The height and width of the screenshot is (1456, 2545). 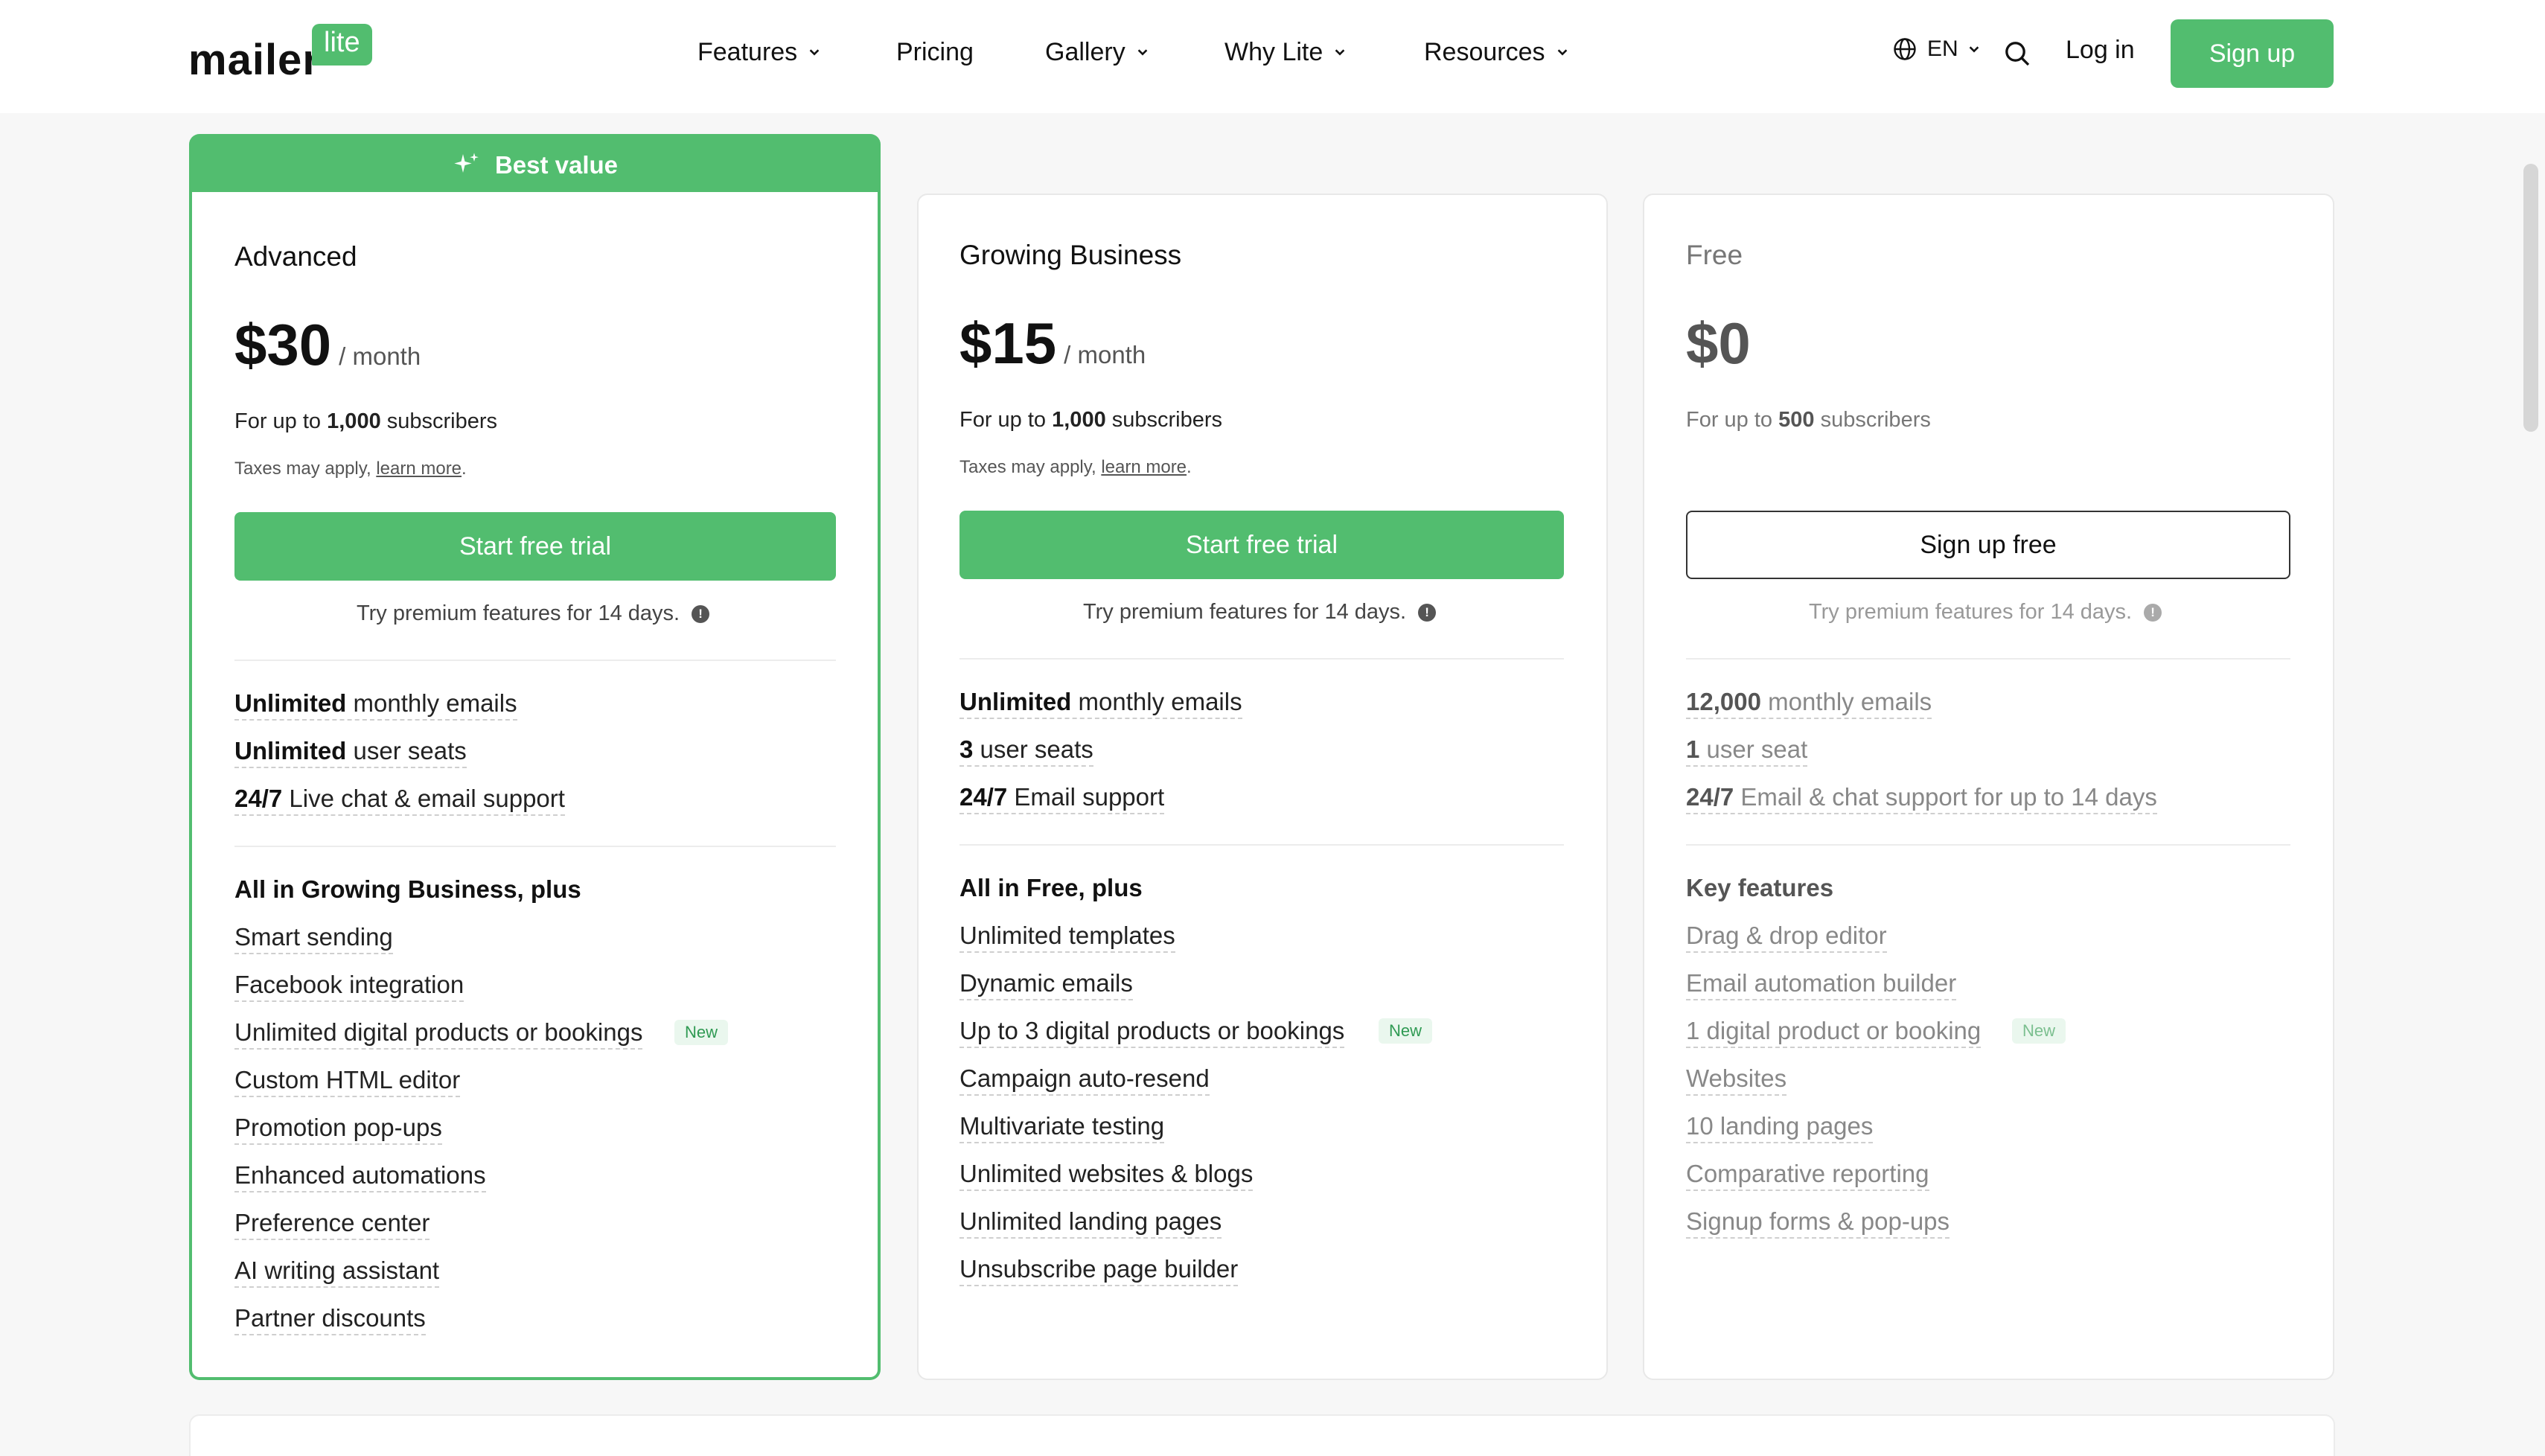 I want to click on nav-gallery-label: Gallery, so click(x=1085, y=51).